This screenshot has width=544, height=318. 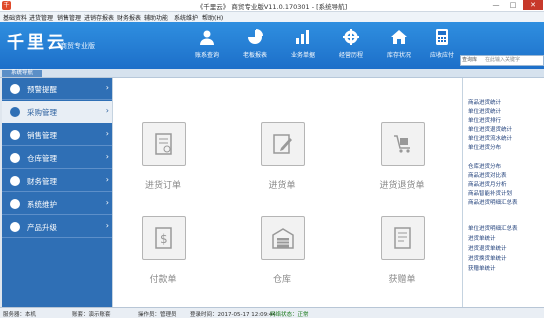 I want to click on payment-doc-icon: $, so click(x=163, y=238).